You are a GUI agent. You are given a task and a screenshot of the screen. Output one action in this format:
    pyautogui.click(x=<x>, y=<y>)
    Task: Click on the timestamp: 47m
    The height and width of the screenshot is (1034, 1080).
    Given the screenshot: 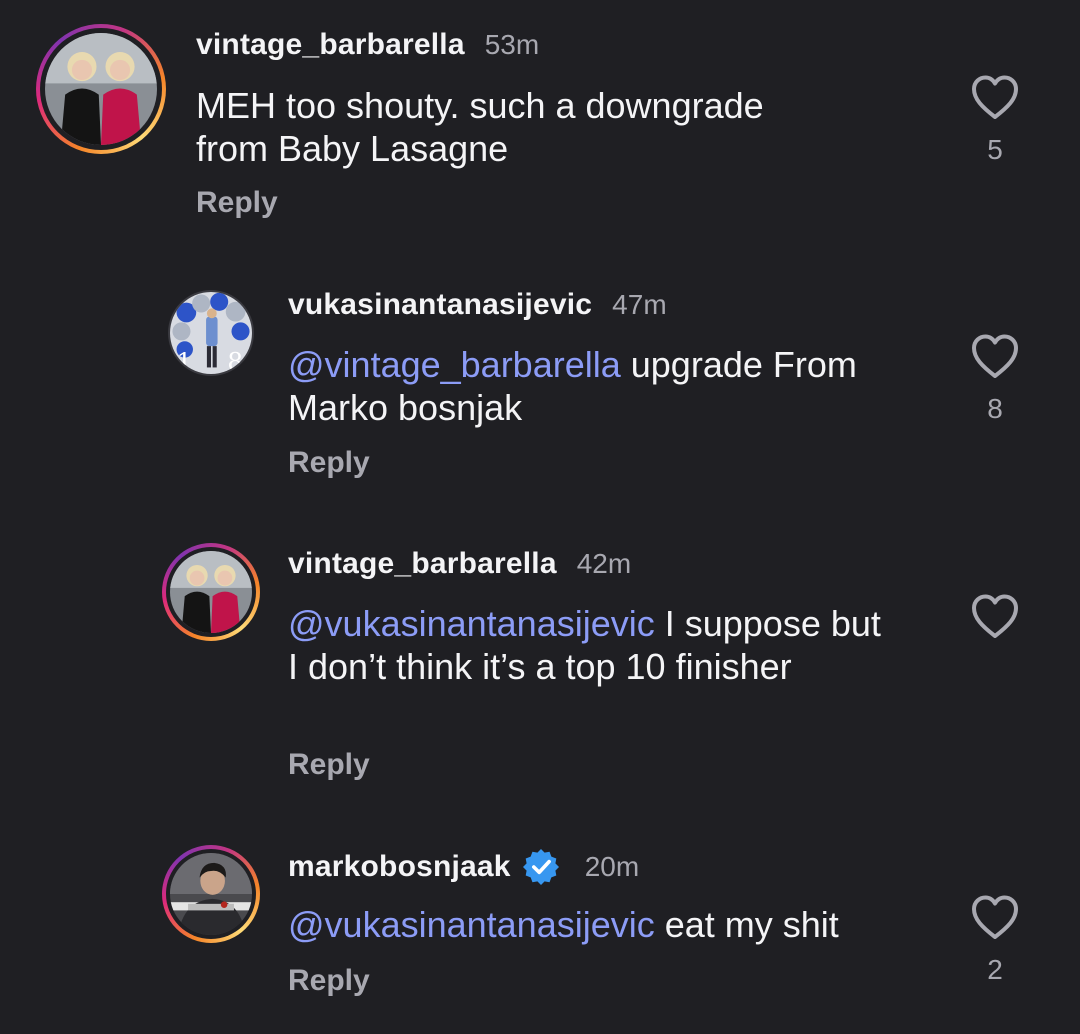 What is the action you would take?
    pyautogui.click(x=639, y=304)
    